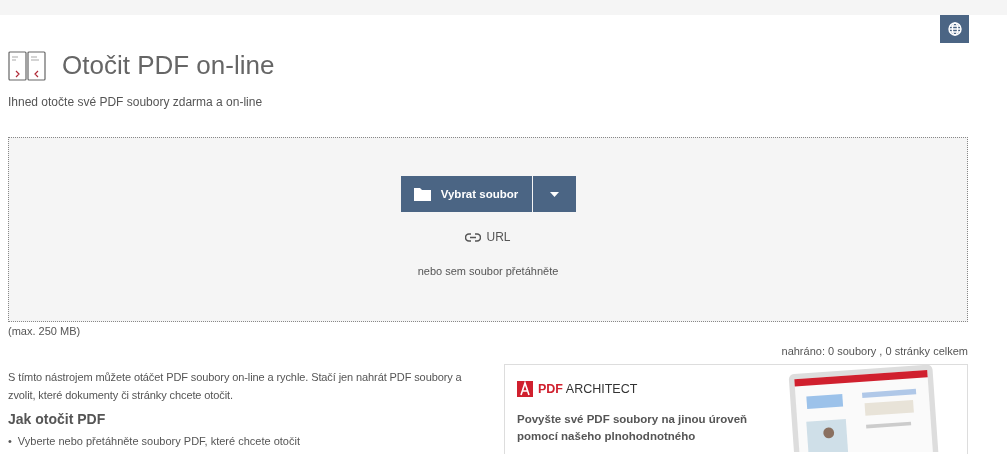  Describe the element at coordinates (633, 428) in the screenshot. I see `ad-text: Povyšte své PDF soubory na jinou úroveň pomocí našeho plnohodnotného` at that location.